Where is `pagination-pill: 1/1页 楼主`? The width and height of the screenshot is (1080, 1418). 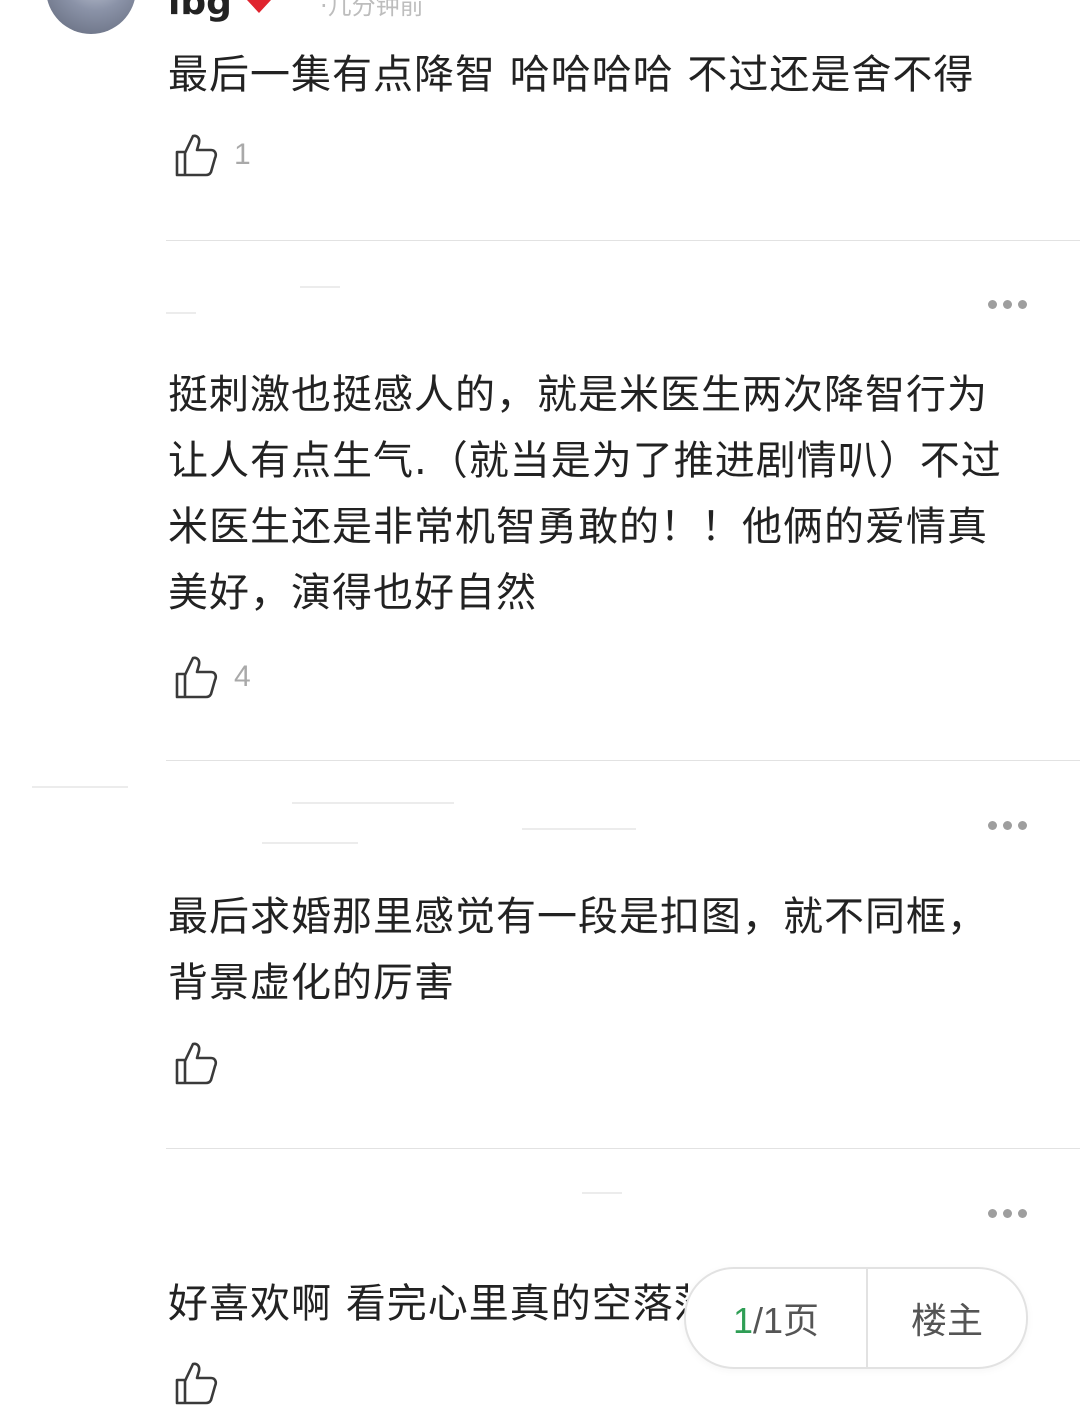
pagination-pill: 1/1页 楼主 is located at coordinates (856, 1318).